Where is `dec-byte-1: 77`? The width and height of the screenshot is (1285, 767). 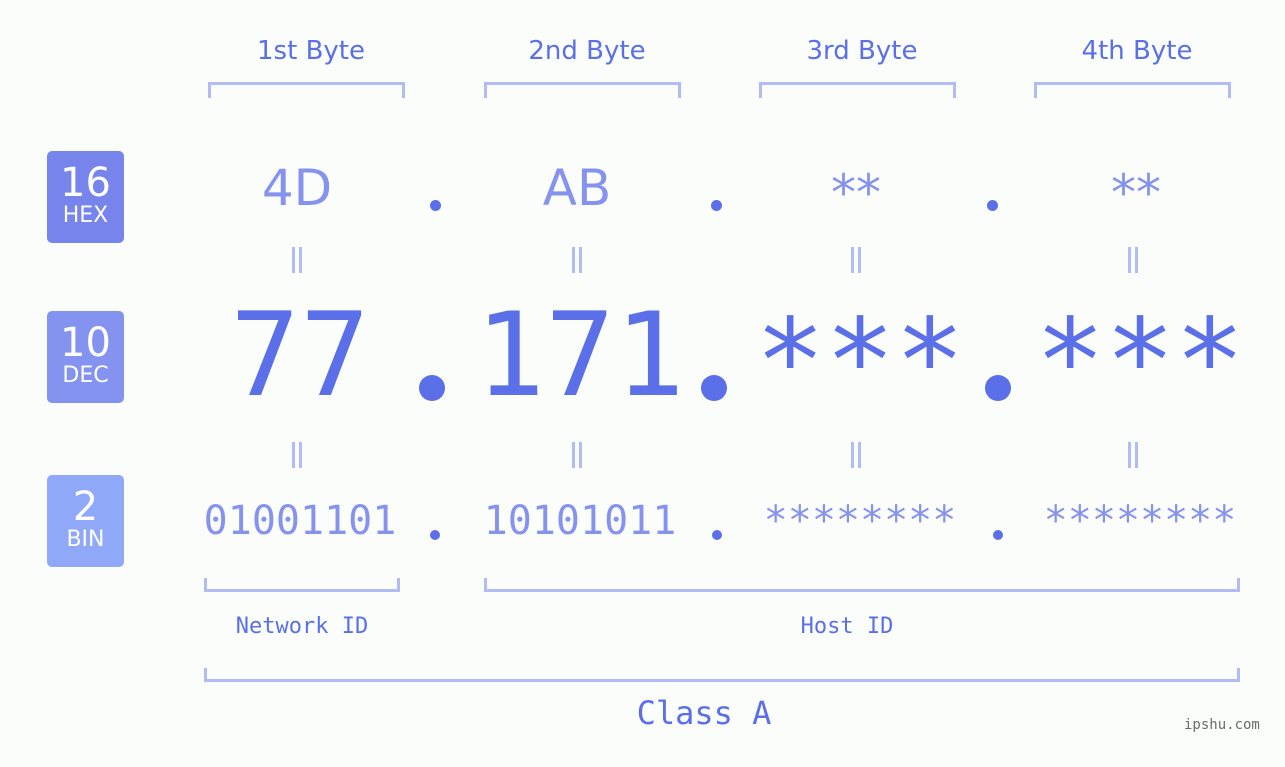
dec-byte-1: 77 is located at coordinates (300, 355).